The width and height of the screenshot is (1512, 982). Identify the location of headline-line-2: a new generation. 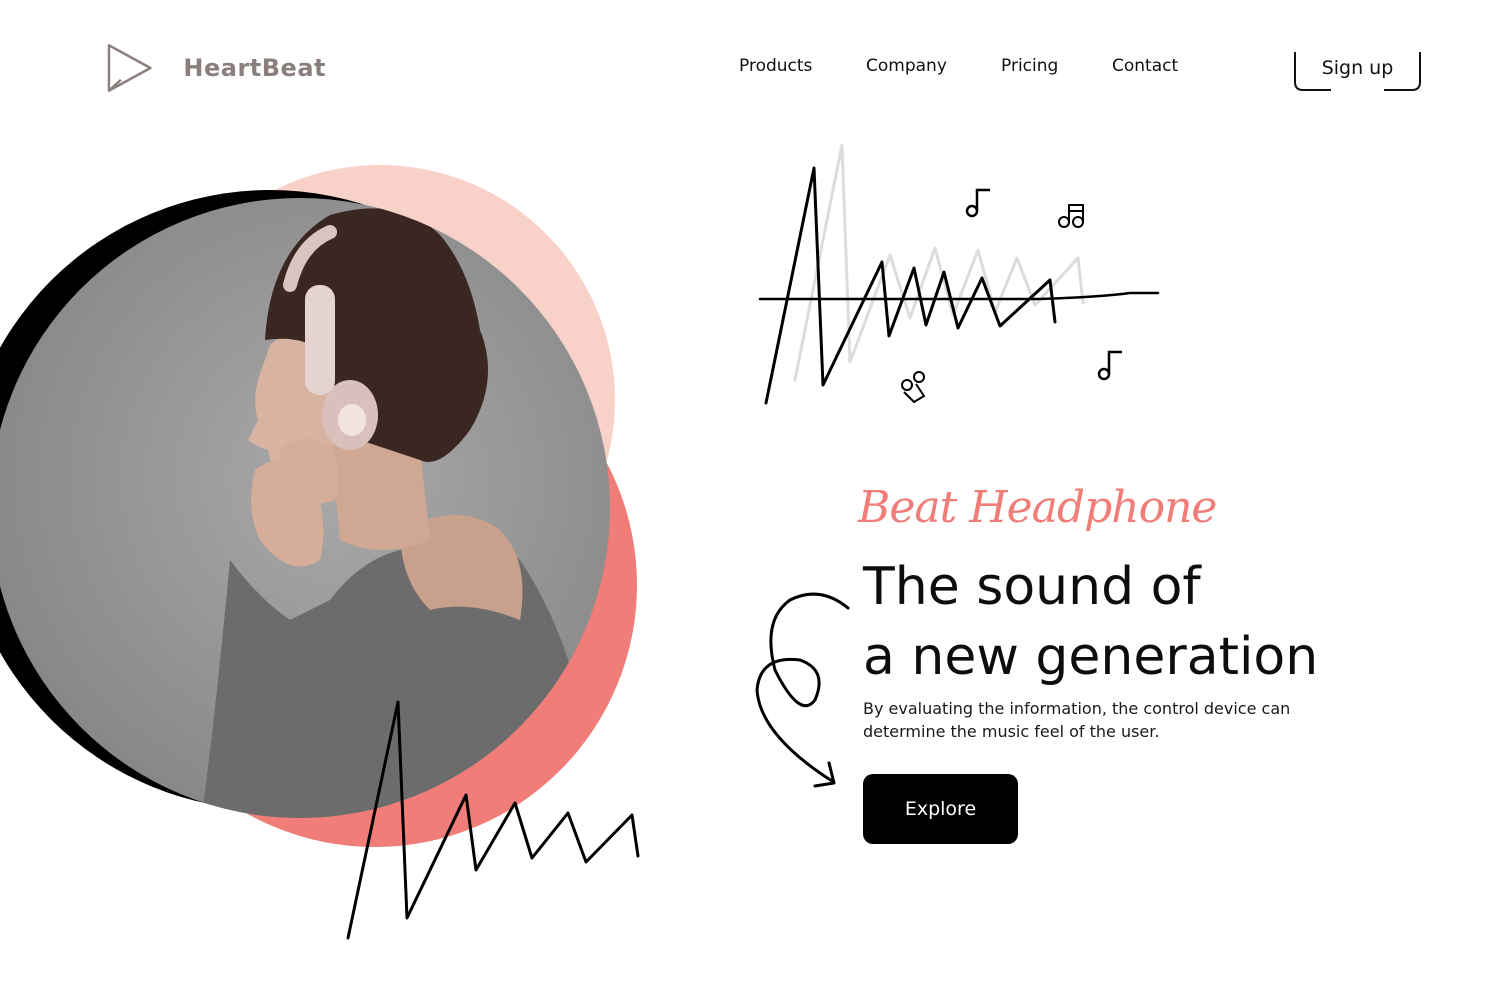
(1091, 657).